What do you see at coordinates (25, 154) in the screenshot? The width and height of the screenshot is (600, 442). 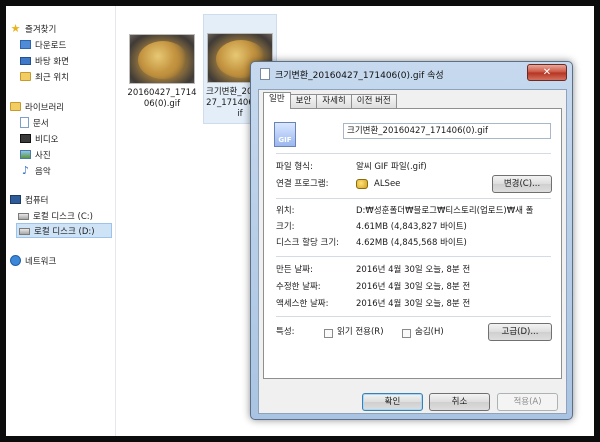 I see `pictures-icon` at bounding box center [25, 154].